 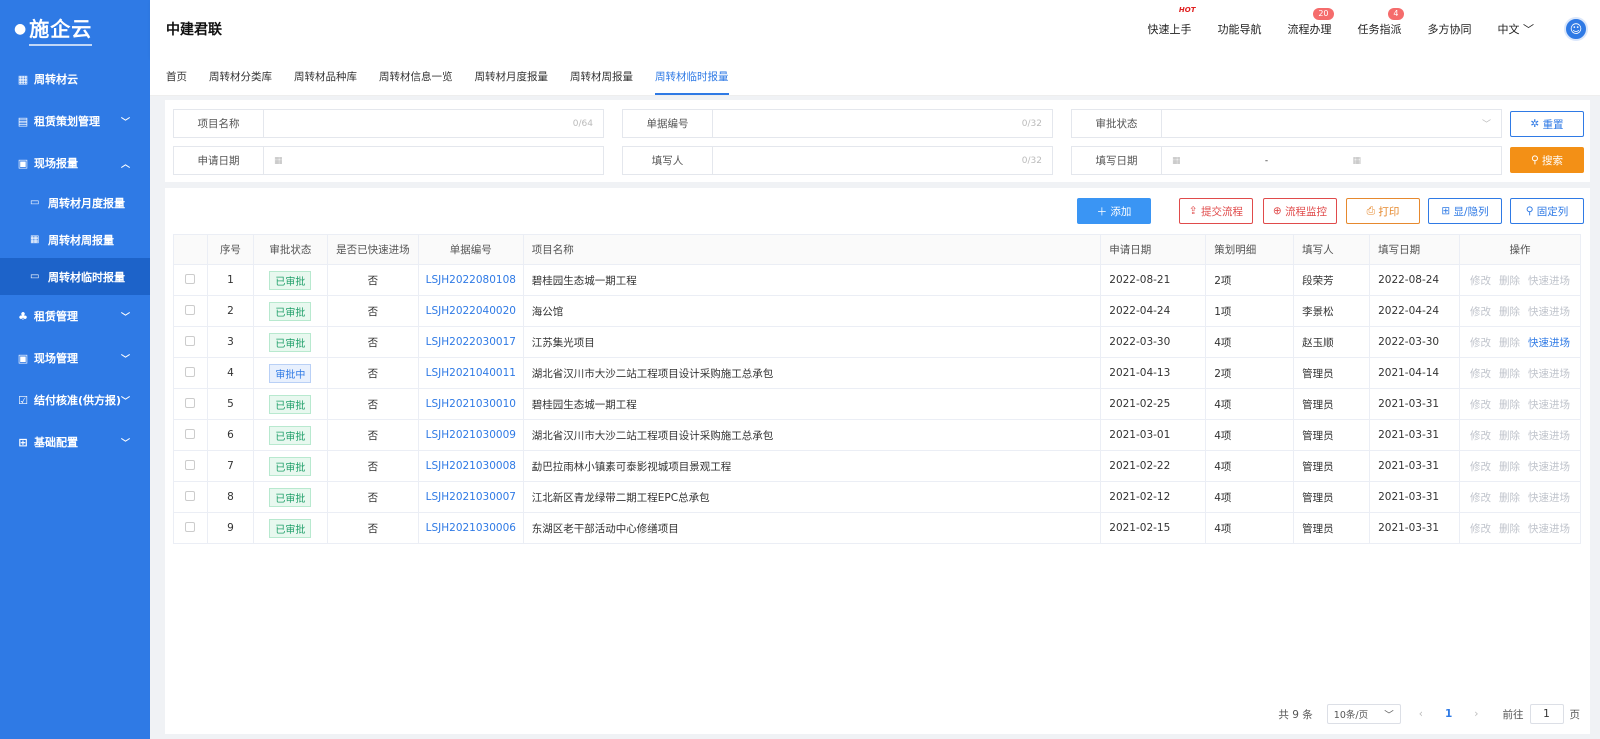 What do you see at coordinates (471, 311) in the screenshot?
I see `doc-code-link: LSJH2022040020` at bounding box center [471, 311].